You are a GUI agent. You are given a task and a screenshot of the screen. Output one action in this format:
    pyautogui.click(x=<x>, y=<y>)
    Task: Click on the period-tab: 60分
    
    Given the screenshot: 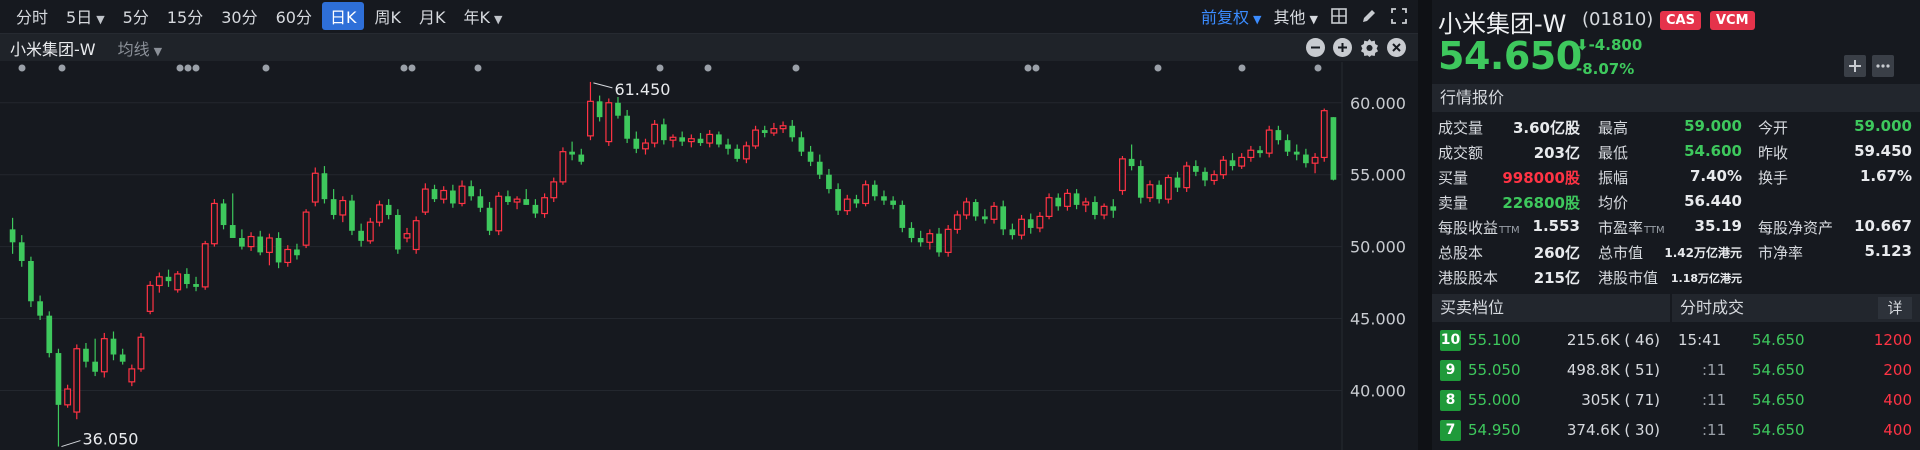 What is the action you would take?
    pyautogui.click(x=294, y=16)
    